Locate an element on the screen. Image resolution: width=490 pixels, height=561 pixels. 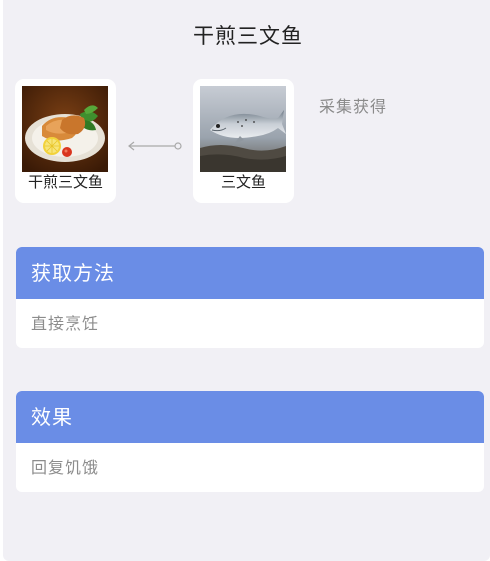
salmon-fish-image is located at coordinates (243, 129).